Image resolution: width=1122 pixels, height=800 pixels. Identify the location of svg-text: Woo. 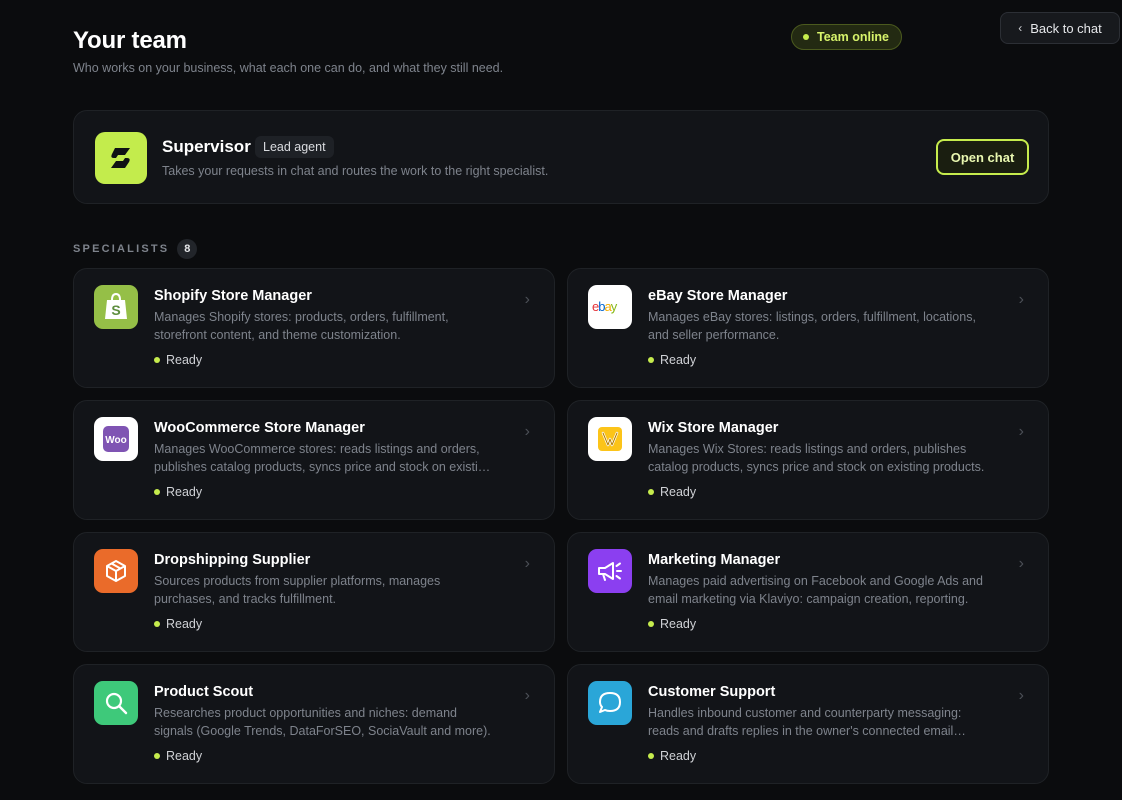
(115, 440).